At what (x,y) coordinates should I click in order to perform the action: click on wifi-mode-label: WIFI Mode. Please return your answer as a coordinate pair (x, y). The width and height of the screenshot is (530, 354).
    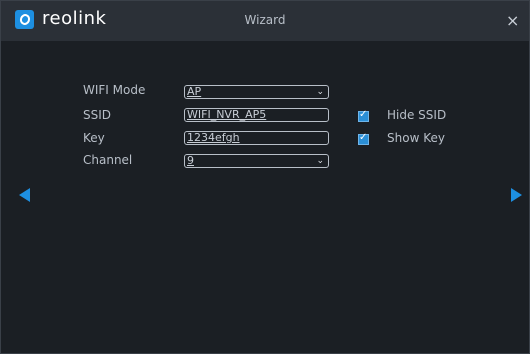
    Looking at the image, I should click on (114, 90).